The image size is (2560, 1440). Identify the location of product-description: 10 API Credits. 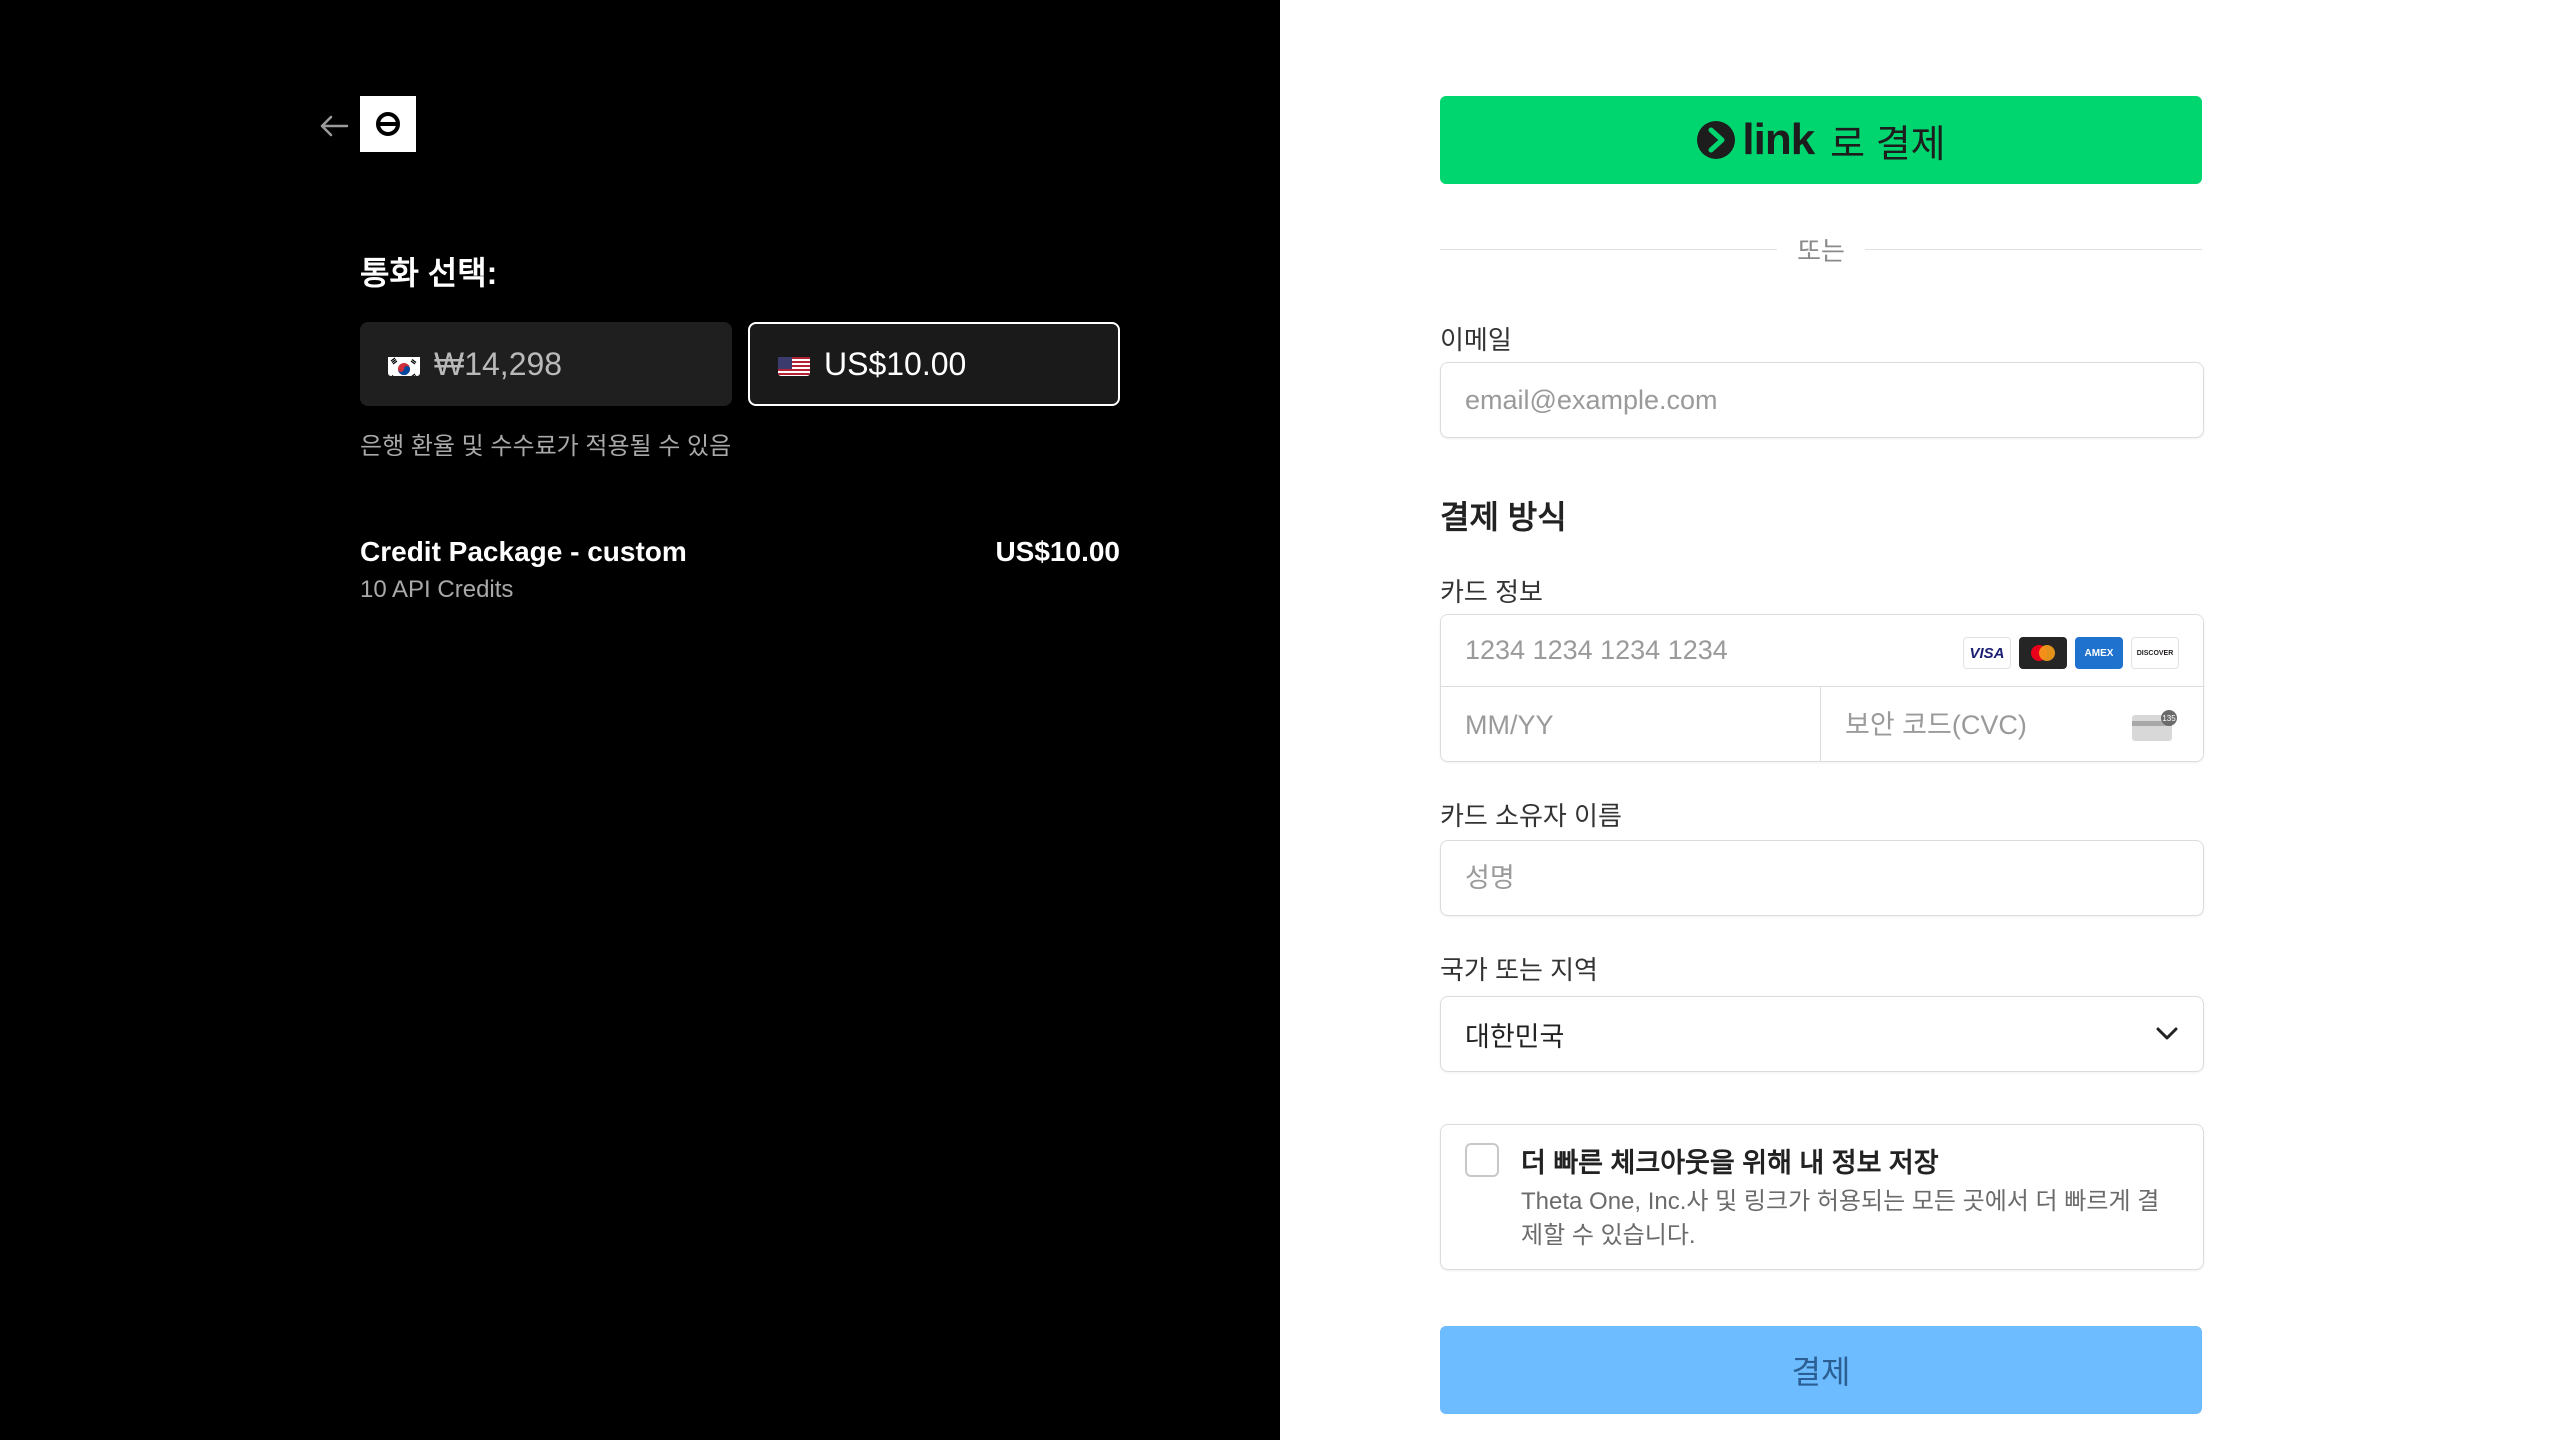
(437, 589).